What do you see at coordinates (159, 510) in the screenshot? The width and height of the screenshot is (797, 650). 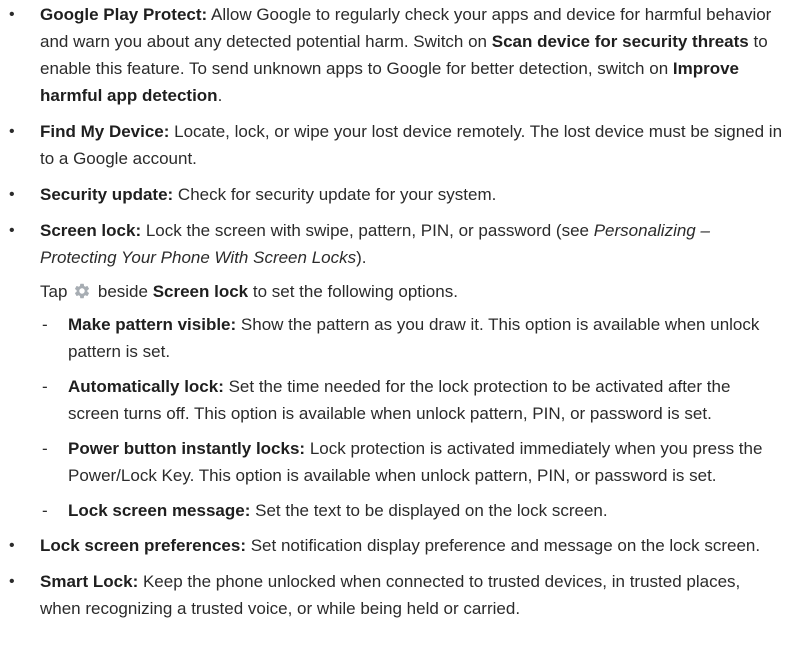 I see `sub-item-title: Lock screen message:` at bounding box center [159, 510].